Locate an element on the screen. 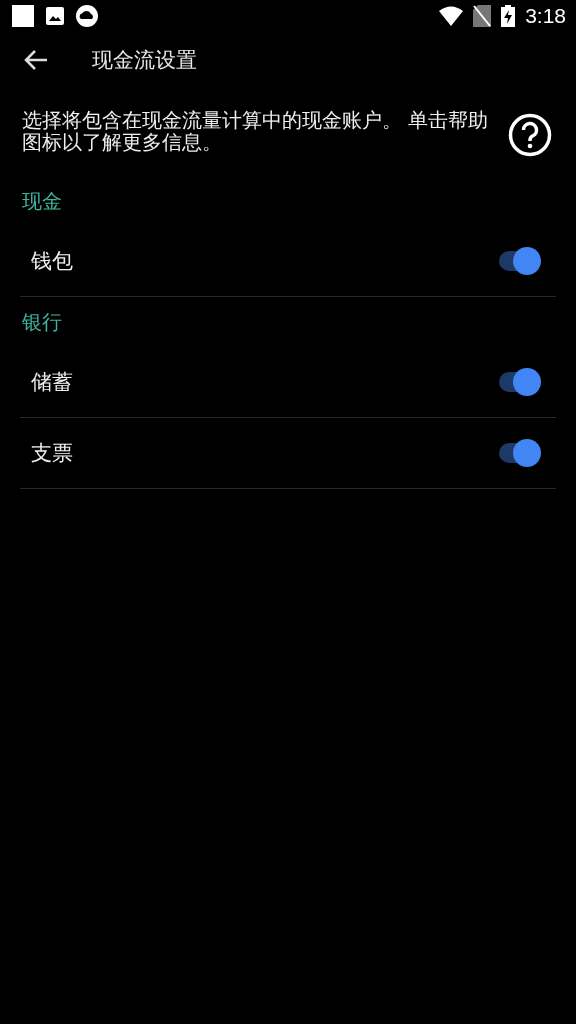 This screenshot has width=576, height=1024. description-text: 选择将包含在现金流量计算中的现金账户。 单击帮助图标以了解更多信息。 is located at coordinates (256, 132).